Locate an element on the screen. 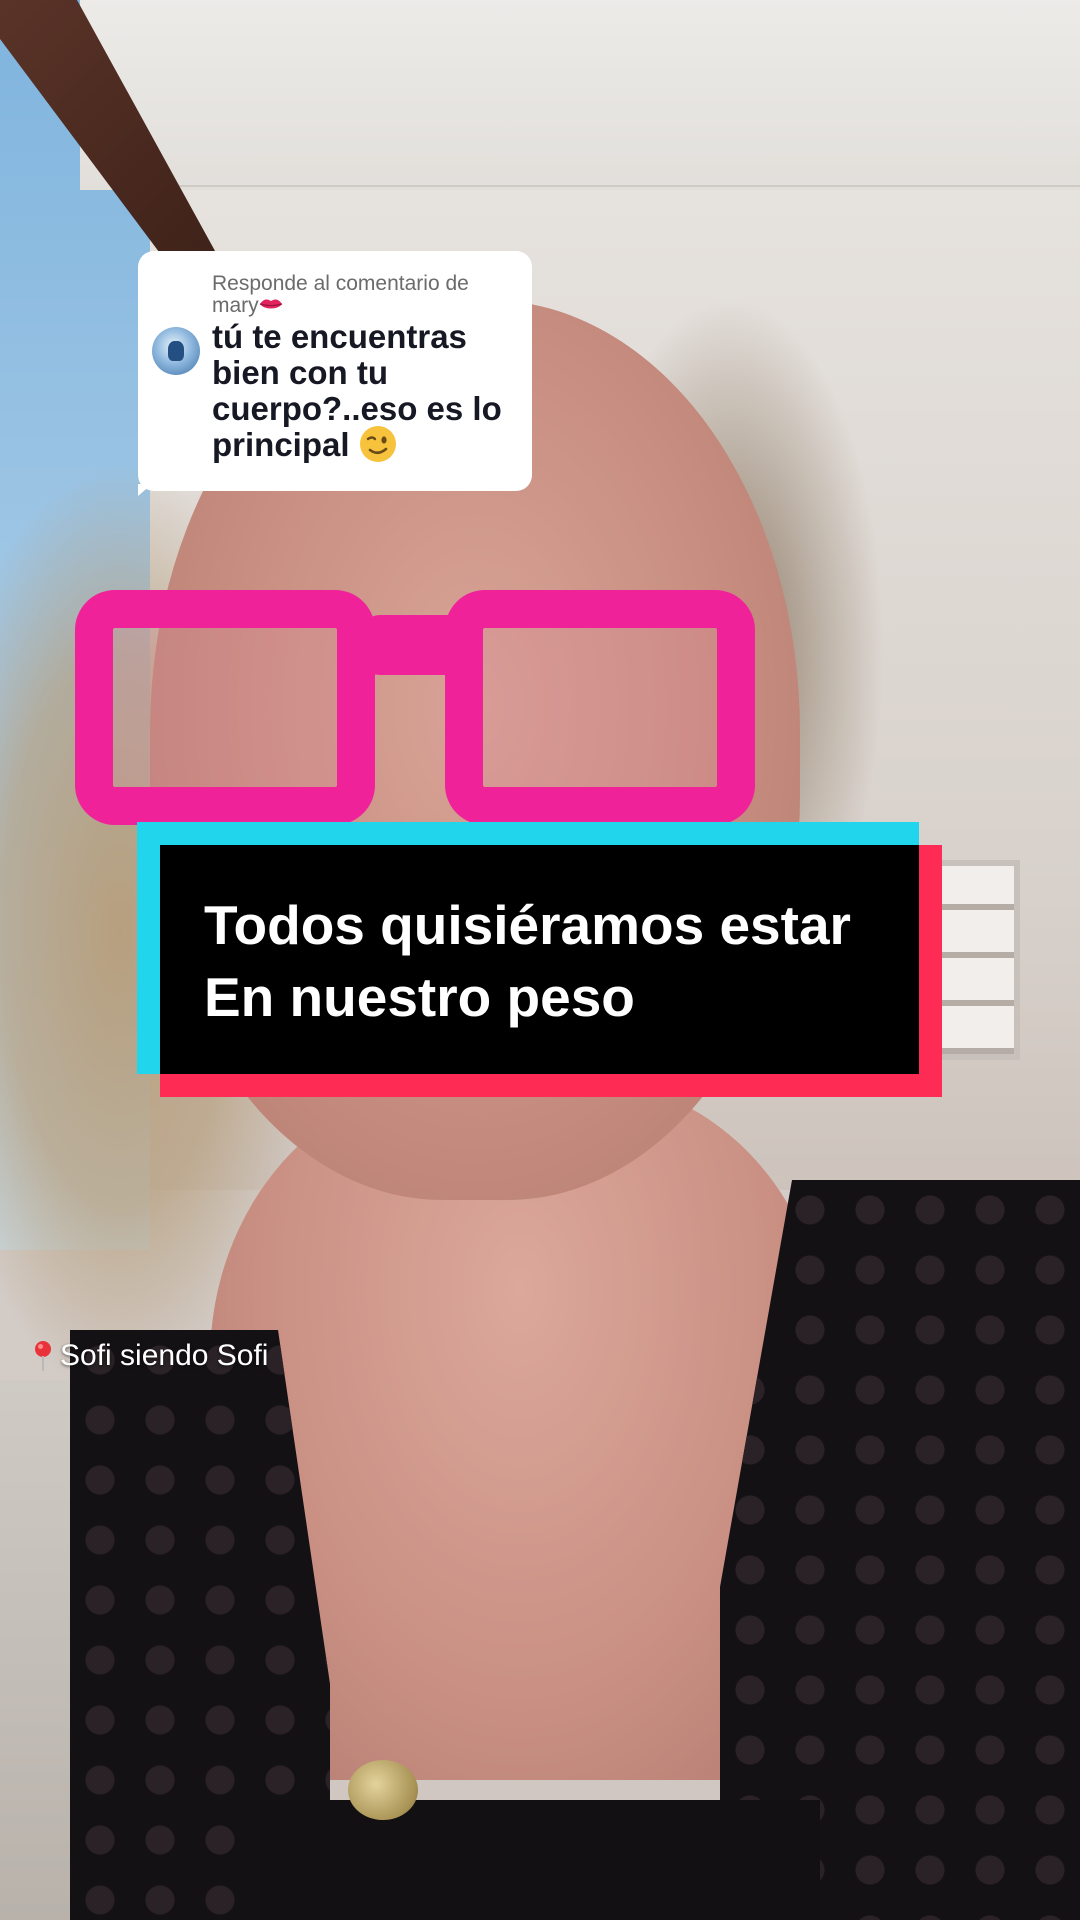 This screenshot has width=1080, height=1920. location-tag: Sofi siendo Sofi is located at coordinates (149, 1356).